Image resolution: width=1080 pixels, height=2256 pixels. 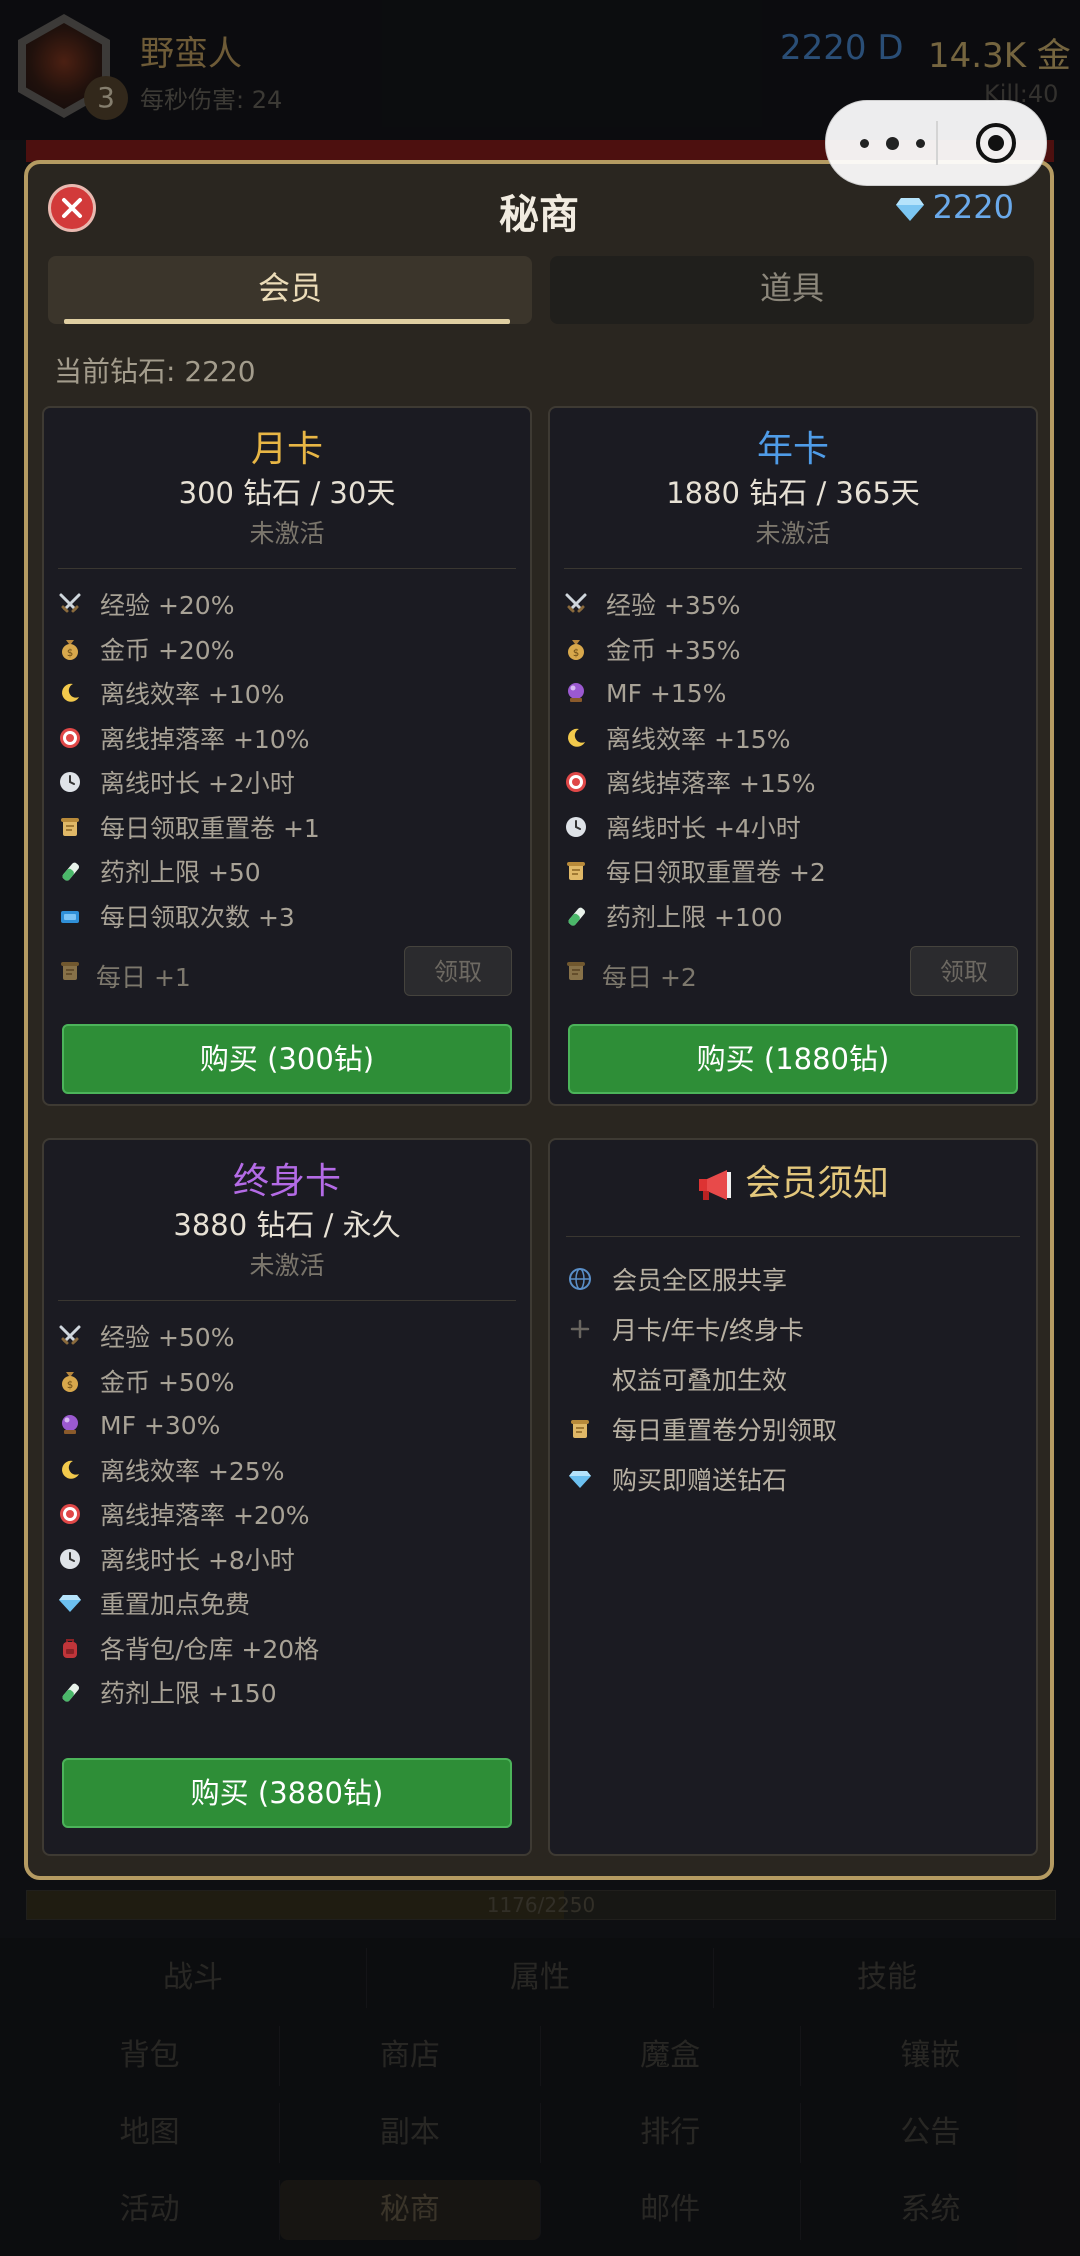 What do you see at coordinates (816, 1183) in the screenshot?
I see `notice-title-text: 会员须知` at bounding box center [816, 1183].